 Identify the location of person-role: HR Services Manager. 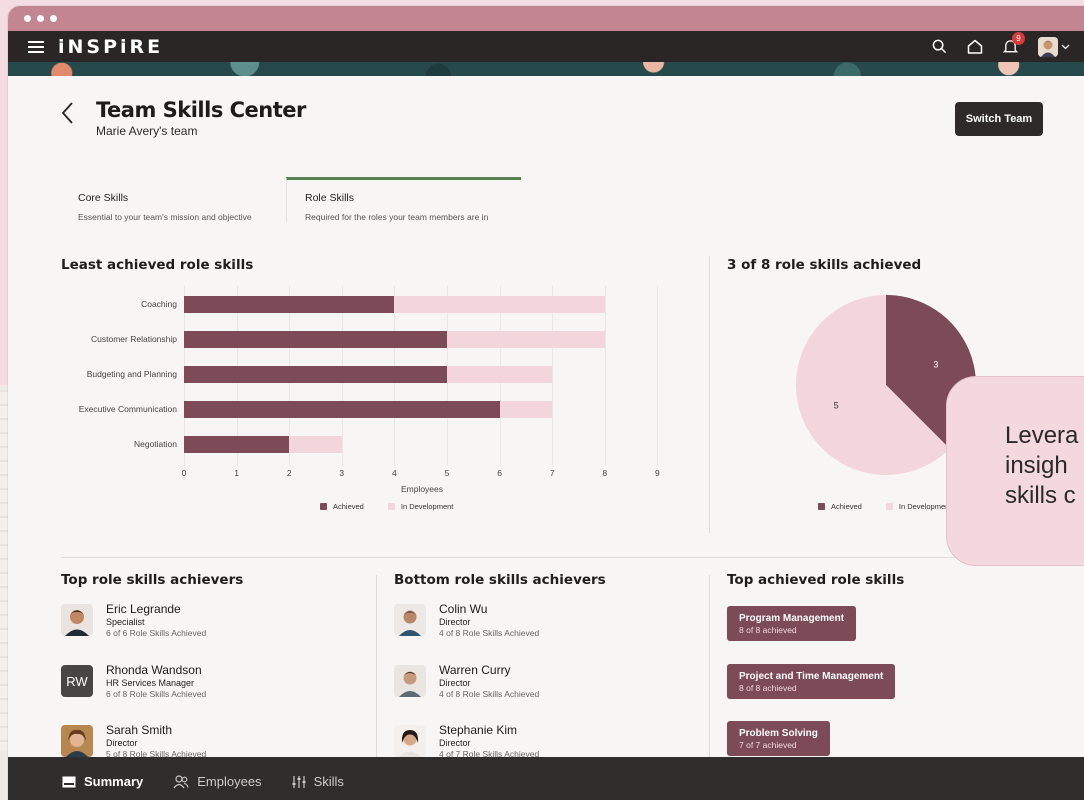
(150, 683).